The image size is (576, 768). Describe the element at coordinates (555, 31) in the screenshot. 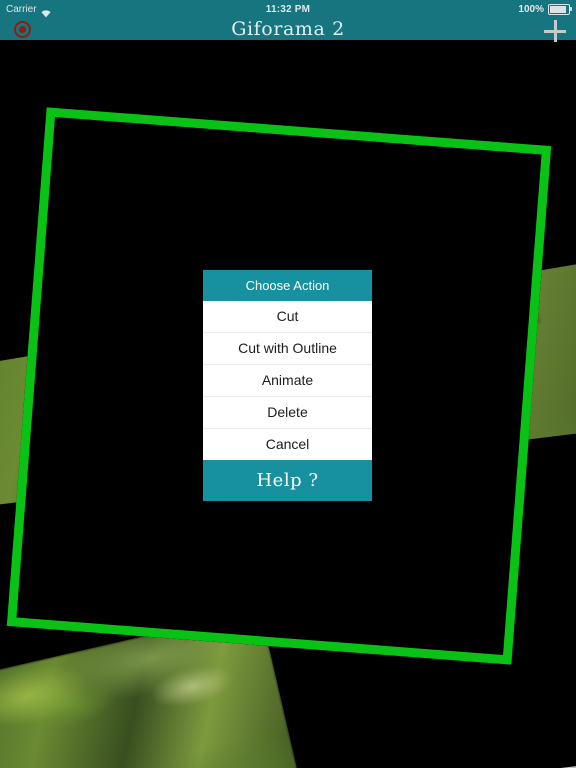

I see `plus-icon` at that location.